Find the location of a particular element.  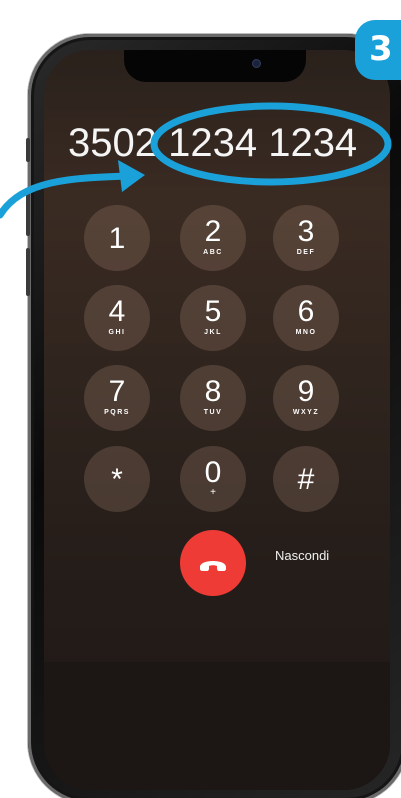

key-digit: 3 is located at coordinates (306, 231).